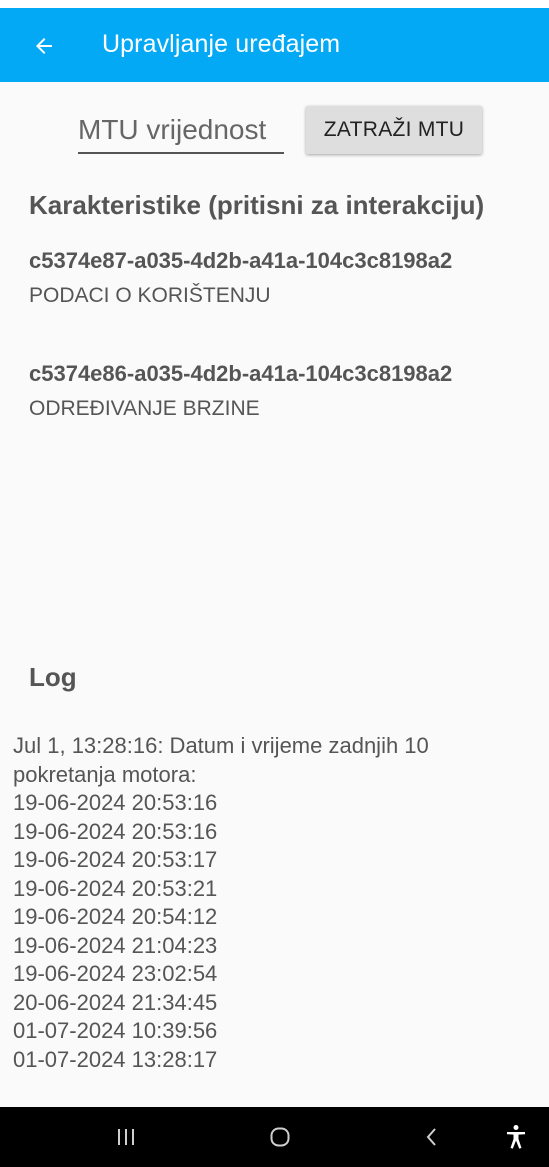  I want to click on characteristic-uuid: c5374e86-a035-4d2b-a41a-104c3c8198a2, so click(241, 373).